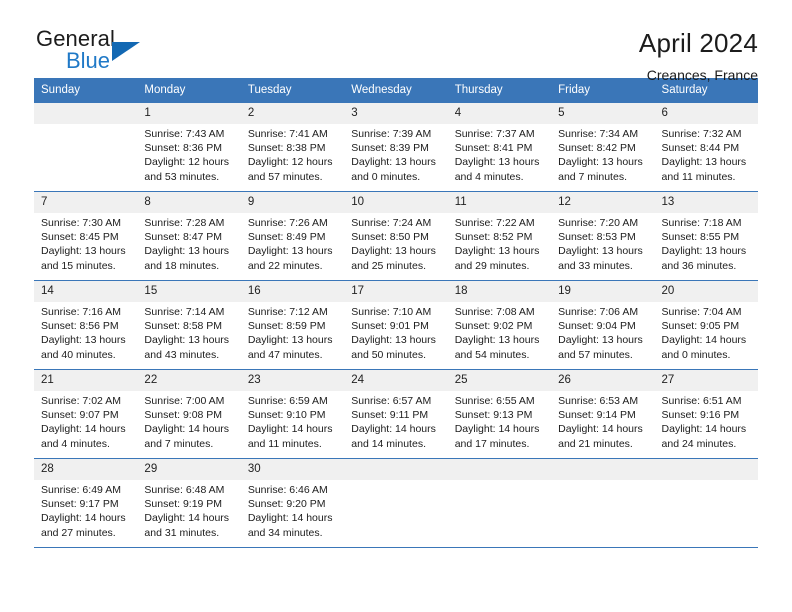 This screenshot has height=612, width=792. Describe the element at coordinates (189, 469) in the screenshot. I see `day-number: 29` at that location.